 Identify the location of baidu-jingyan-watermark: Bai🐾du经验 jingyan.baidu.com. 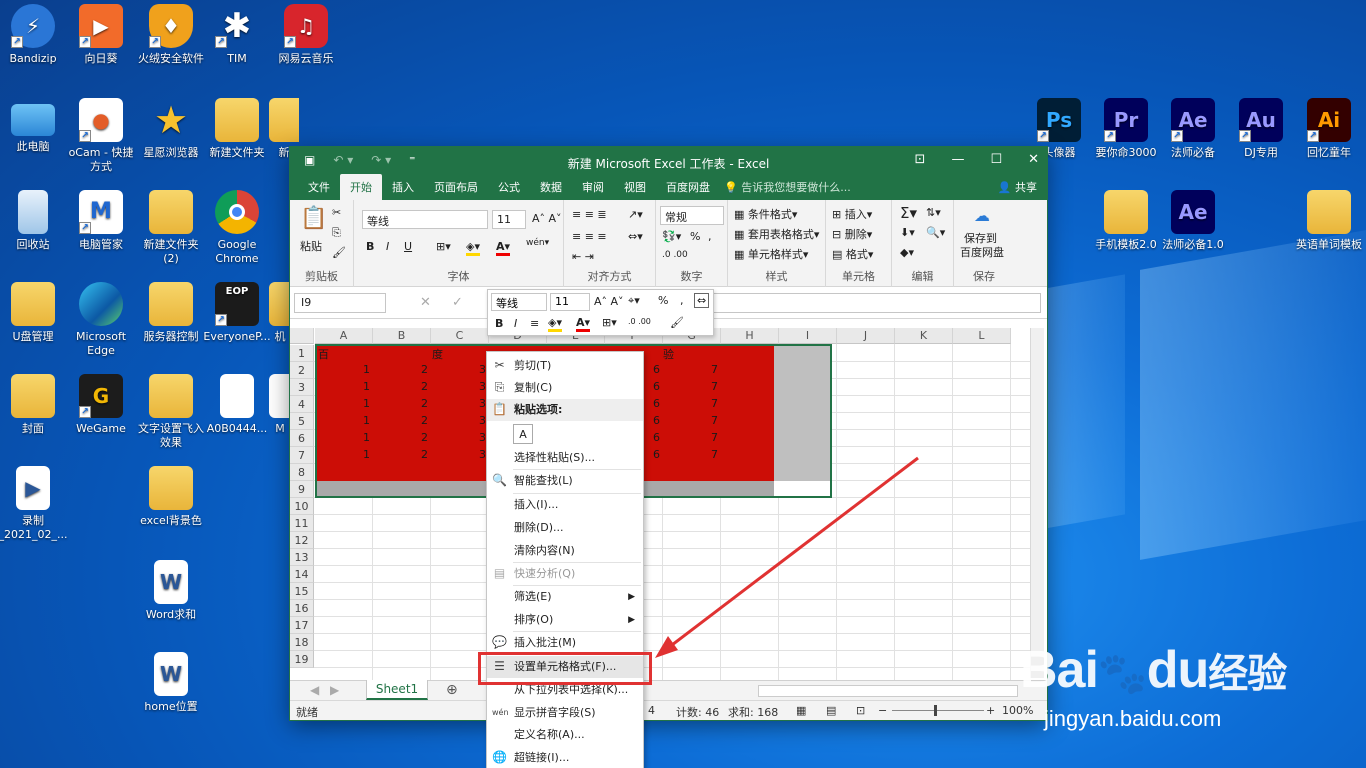
(1153, 685).